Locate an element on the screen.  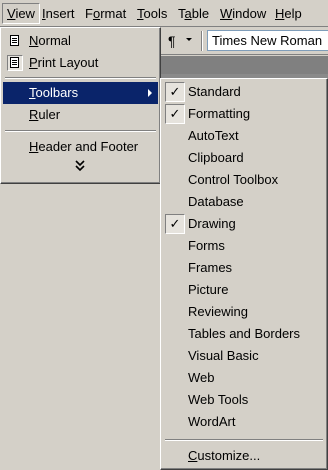
toolbars-menu-item-label: Reviewing is located at coordinates (218, 311).